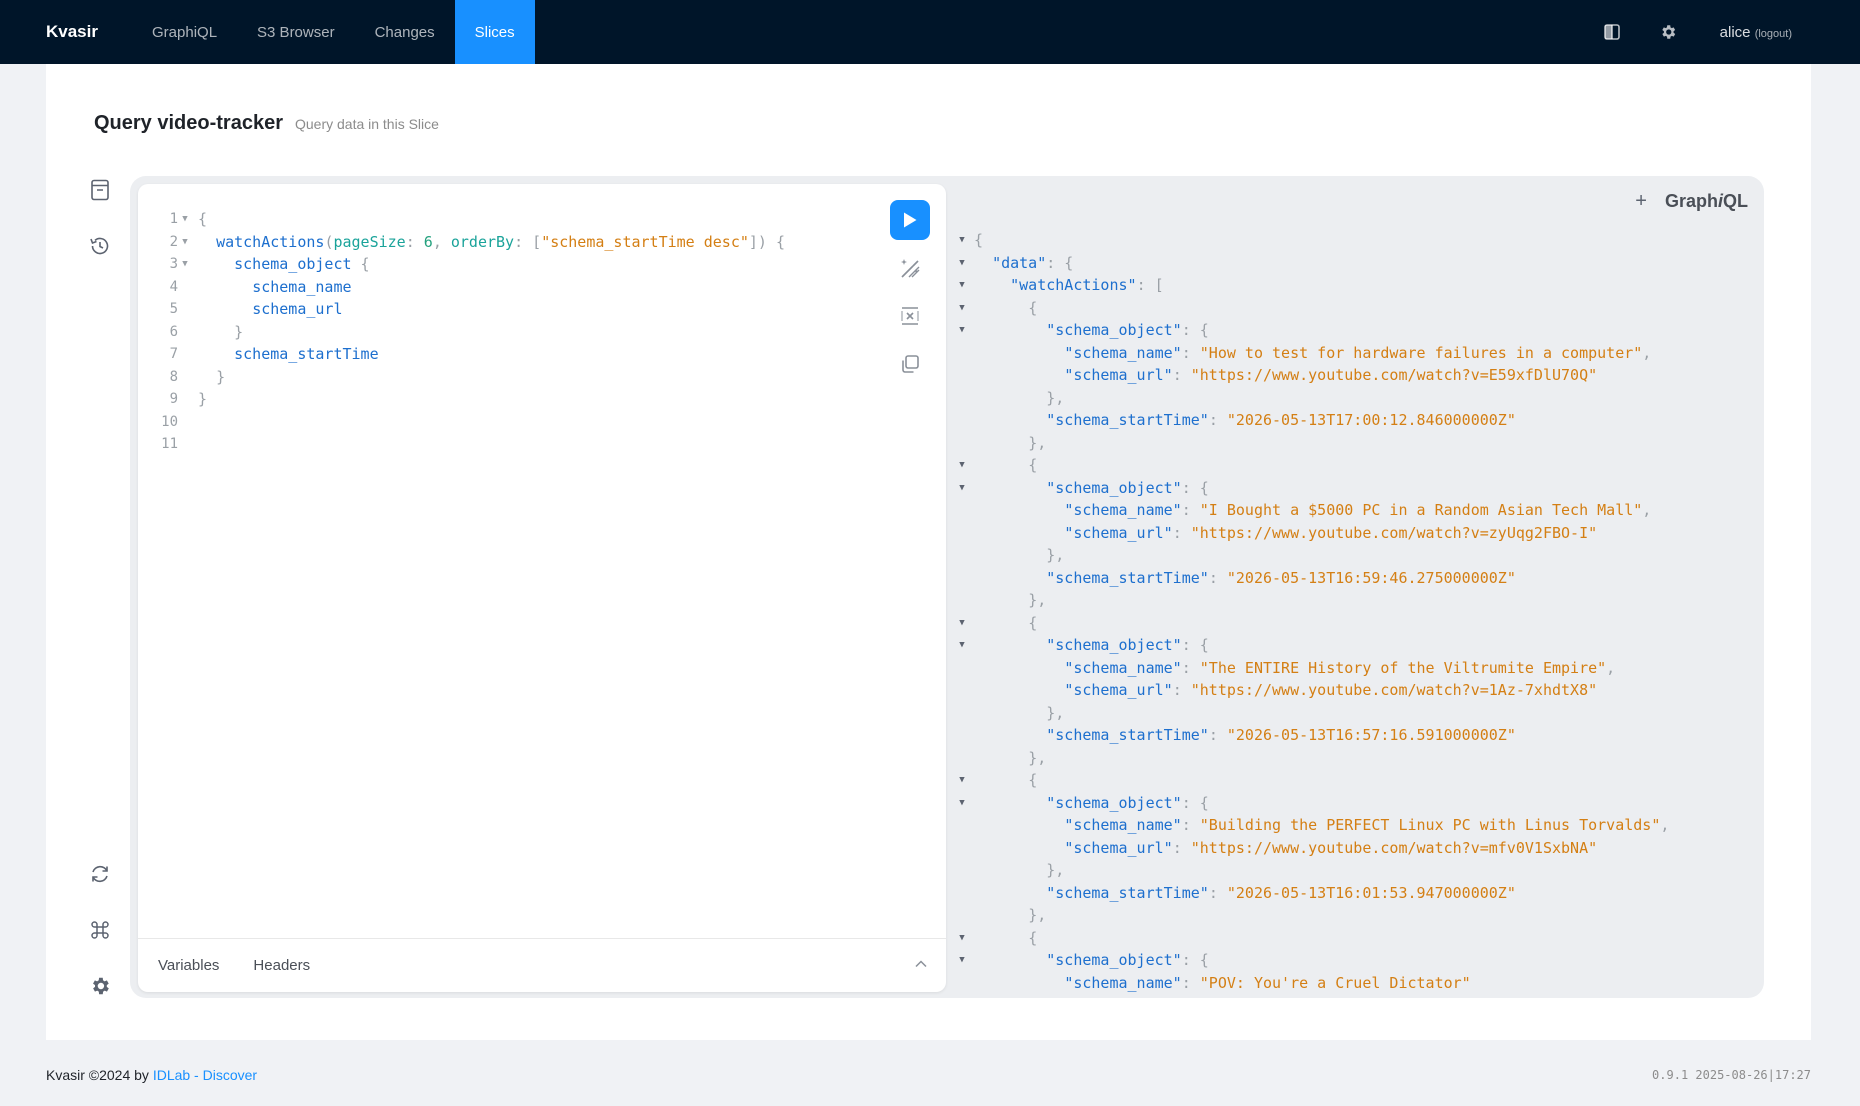 This screenshot has width=1860, height=1106. Describe the element at coordinates (173, 354) in the screenshot. I see `line-number: 7` at that location.